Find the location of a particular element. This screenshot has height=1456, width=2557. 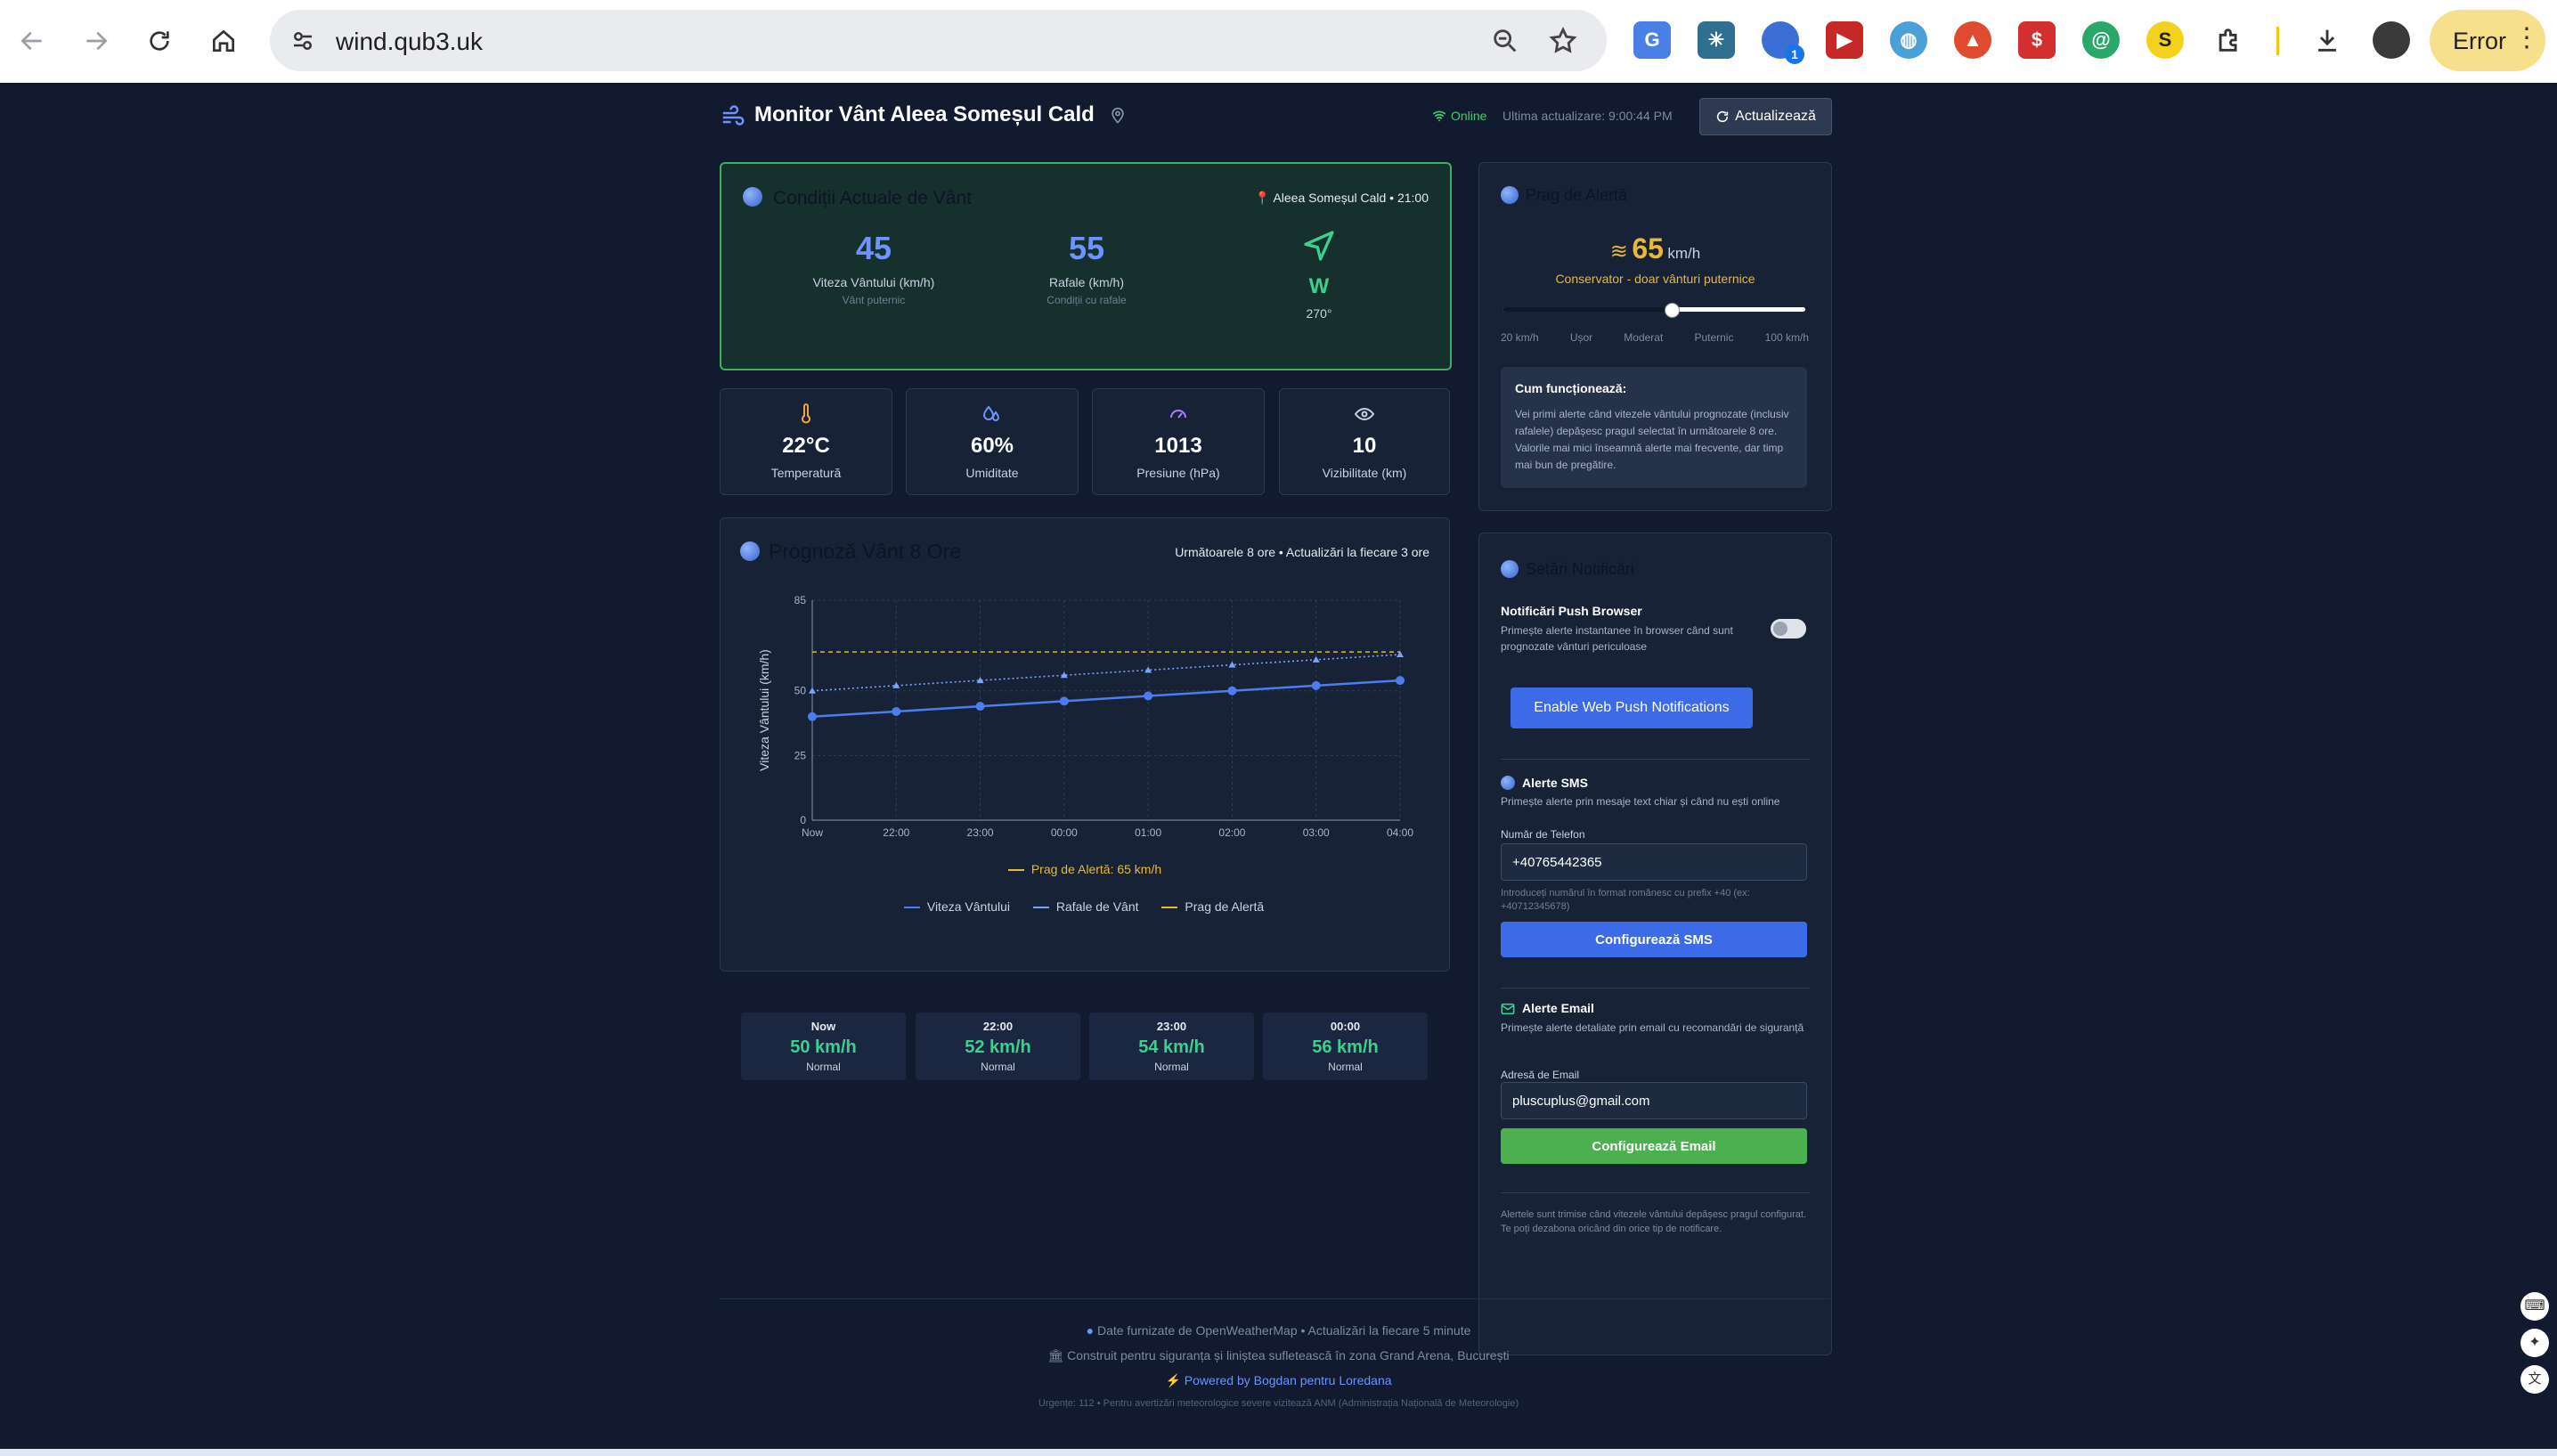

legend-item-wind: Viteza Vântului is located at coordinates (956, 906).